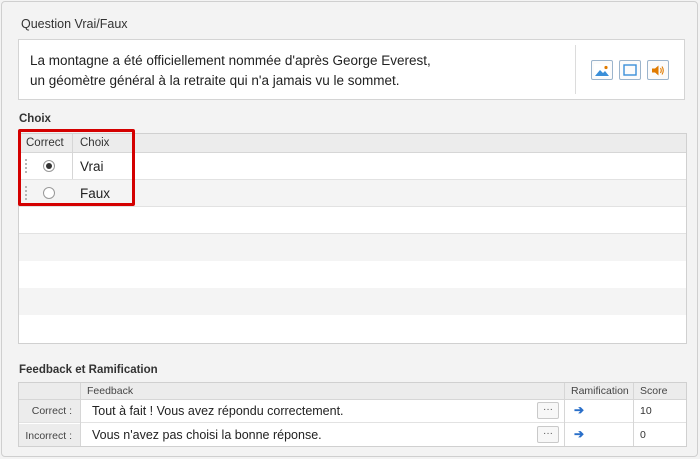 The image size is (700, 459). I want to click on choice-row: Vrai, so click(352, 166).